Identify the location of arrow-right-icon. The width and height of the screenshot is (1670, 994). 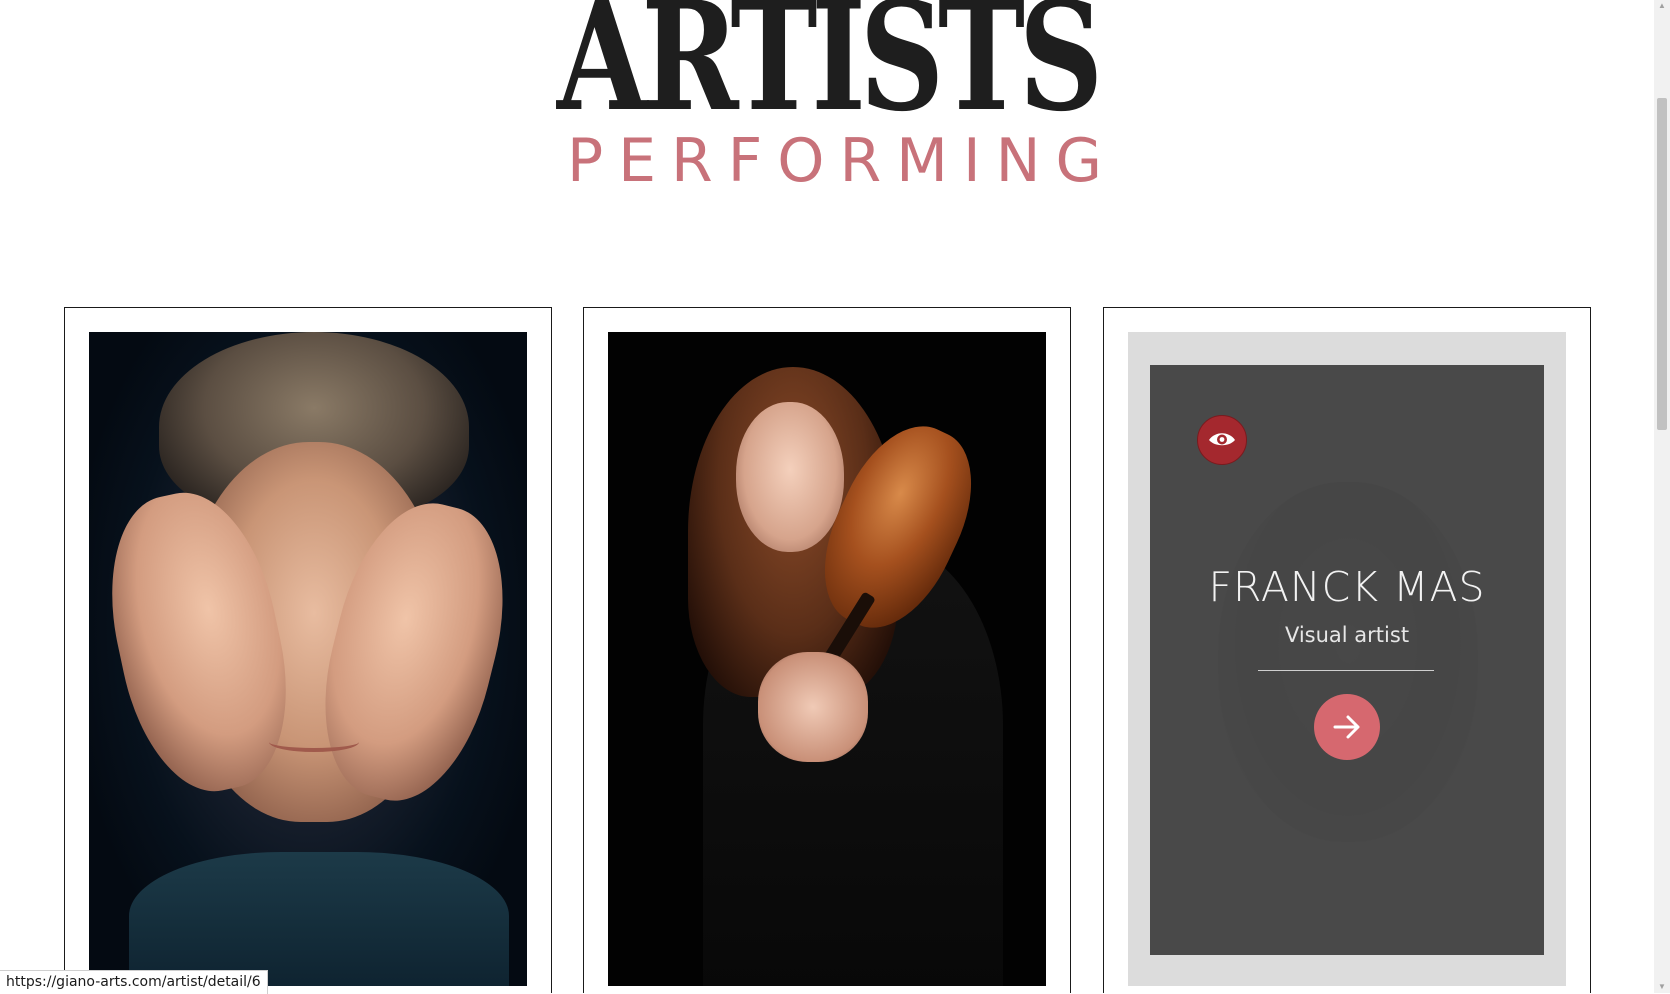
(1346, 727).